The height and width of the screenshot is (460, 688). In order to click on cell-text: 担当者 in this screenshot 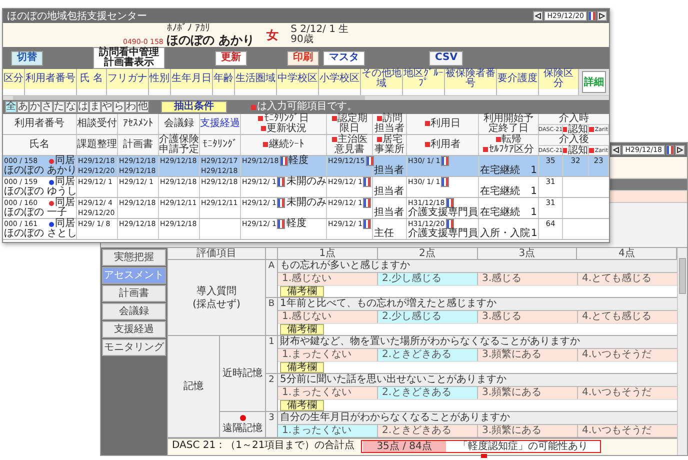, I will do `click(389, 171)`.